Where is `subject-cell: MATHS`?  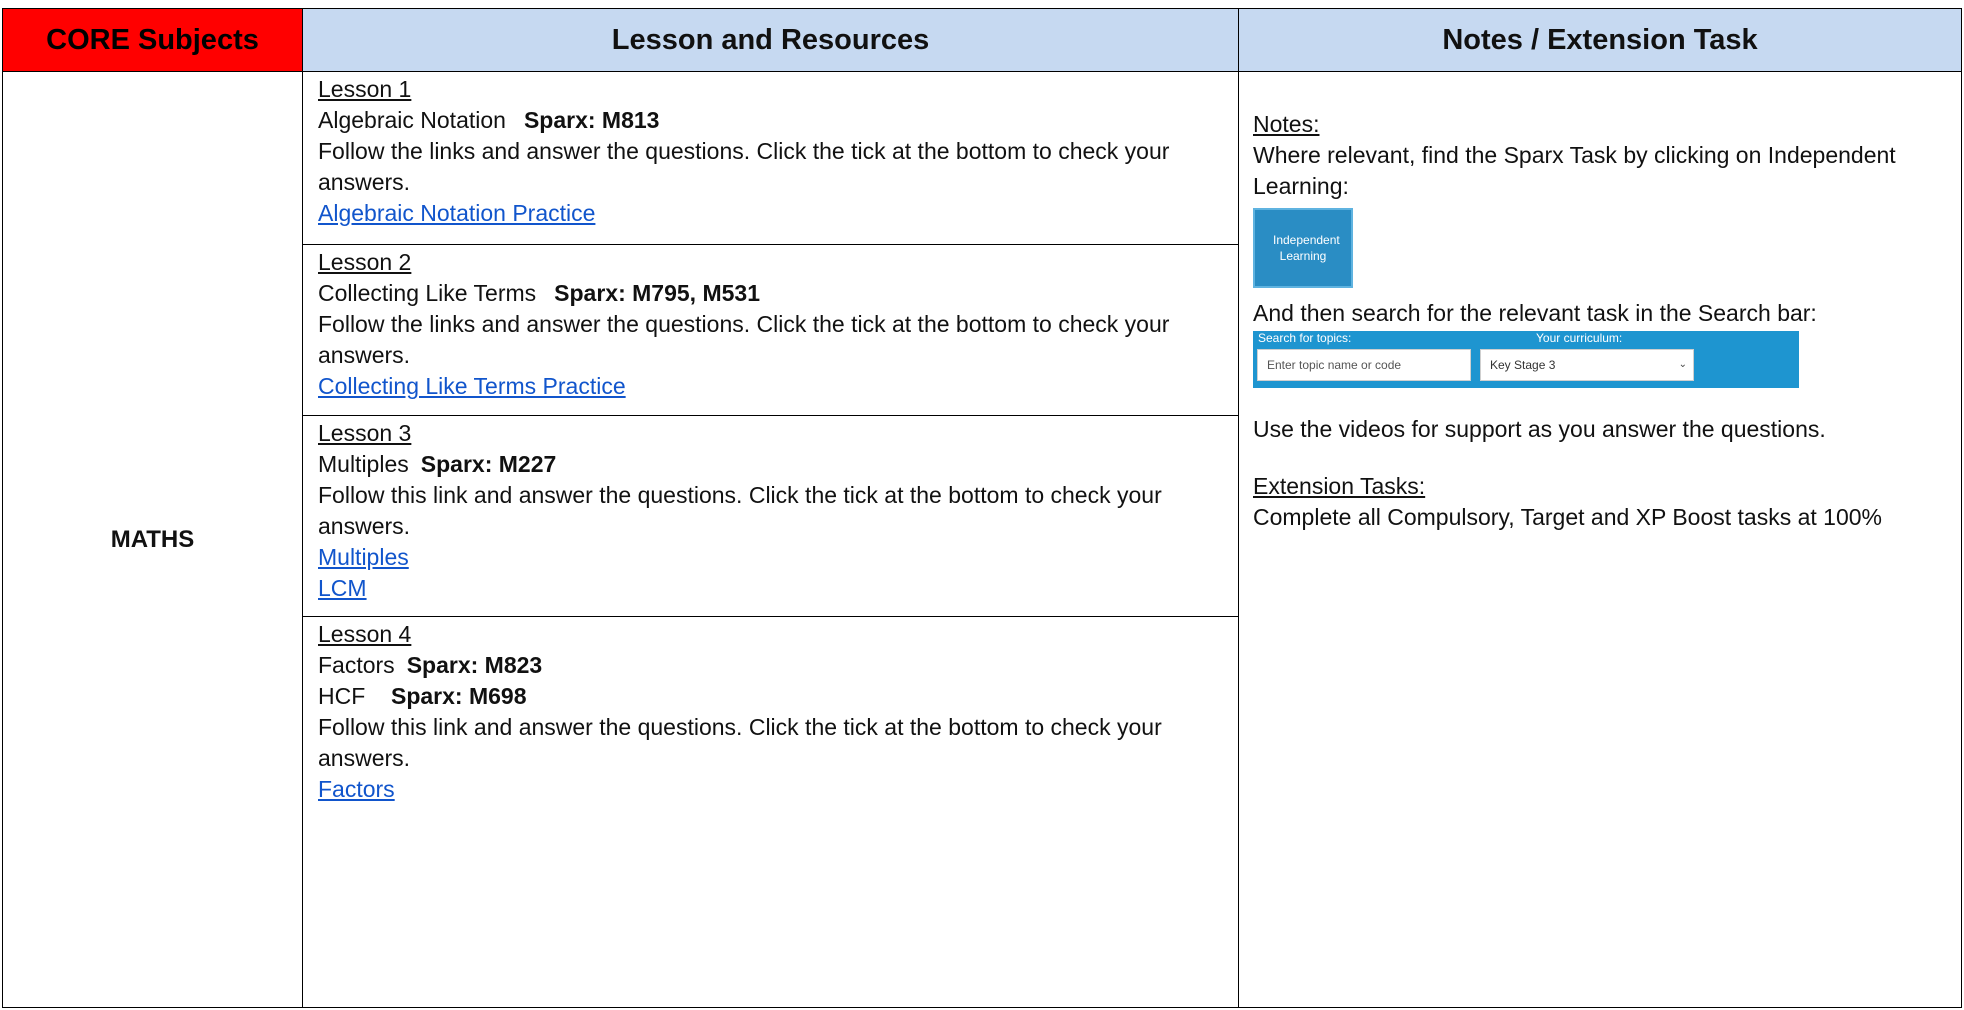 subject-cell: MATHS is located at coordinates (153, 539).